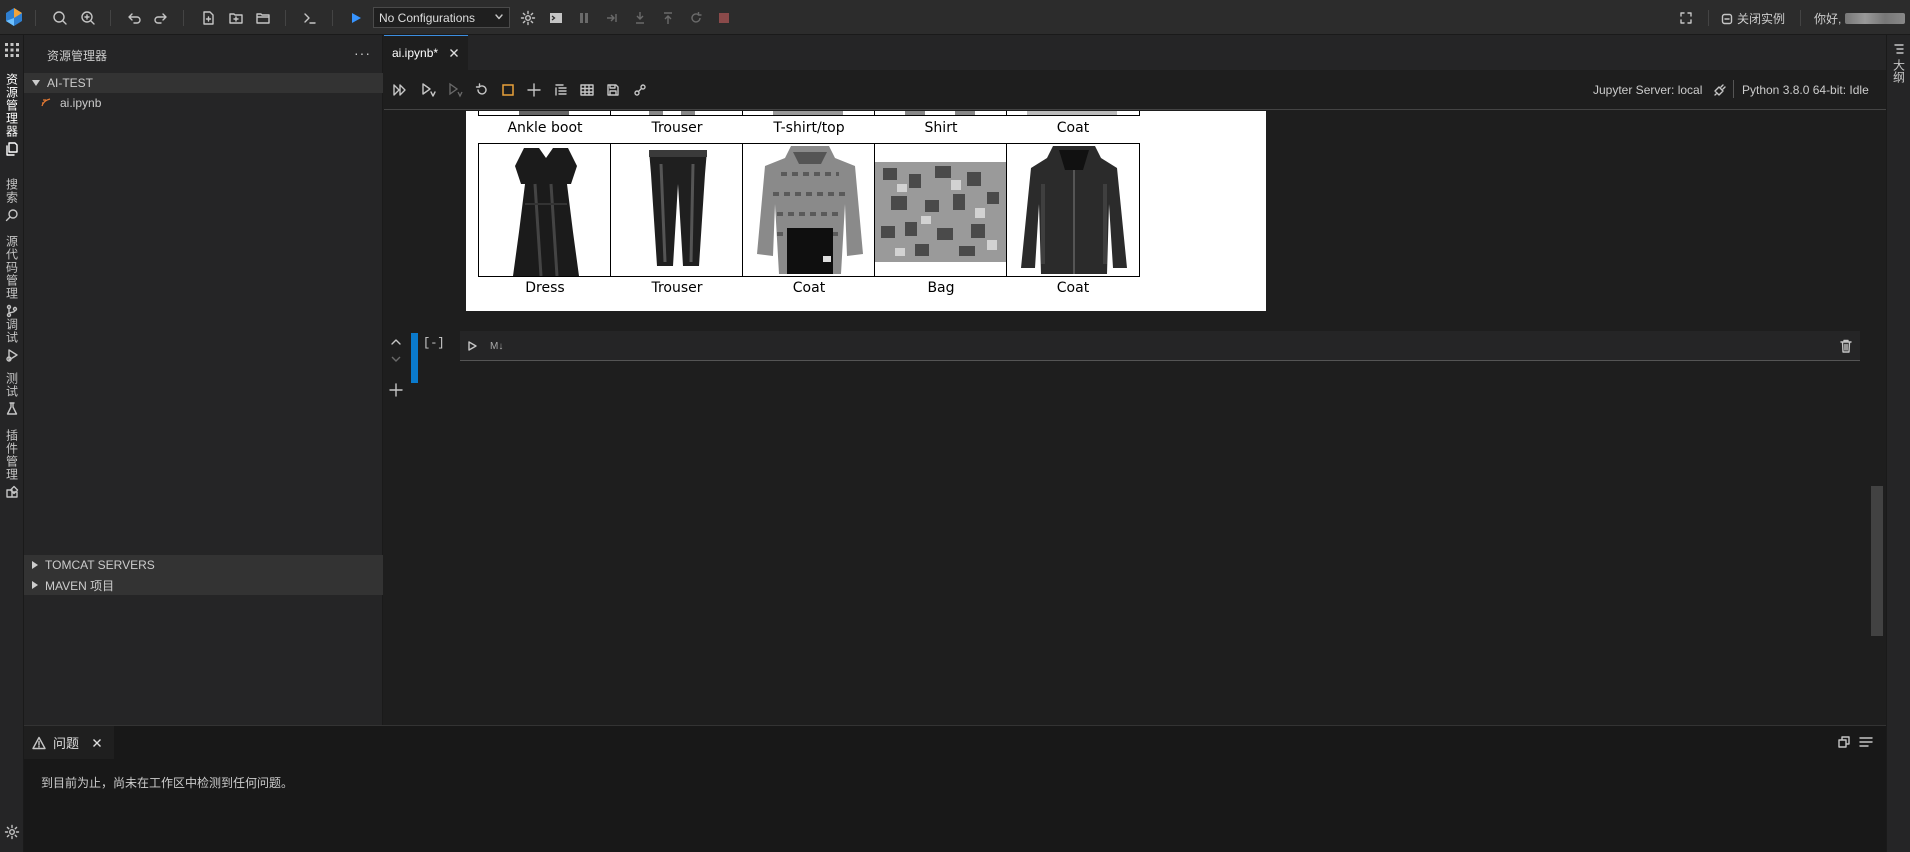 This screenshot has width=1910, height=852. Describe the element at coordinates (167, 783) in the screenshot. I see `problems-message: 到目前为止，尚未在工作区中检测到任何问题。` at that location.